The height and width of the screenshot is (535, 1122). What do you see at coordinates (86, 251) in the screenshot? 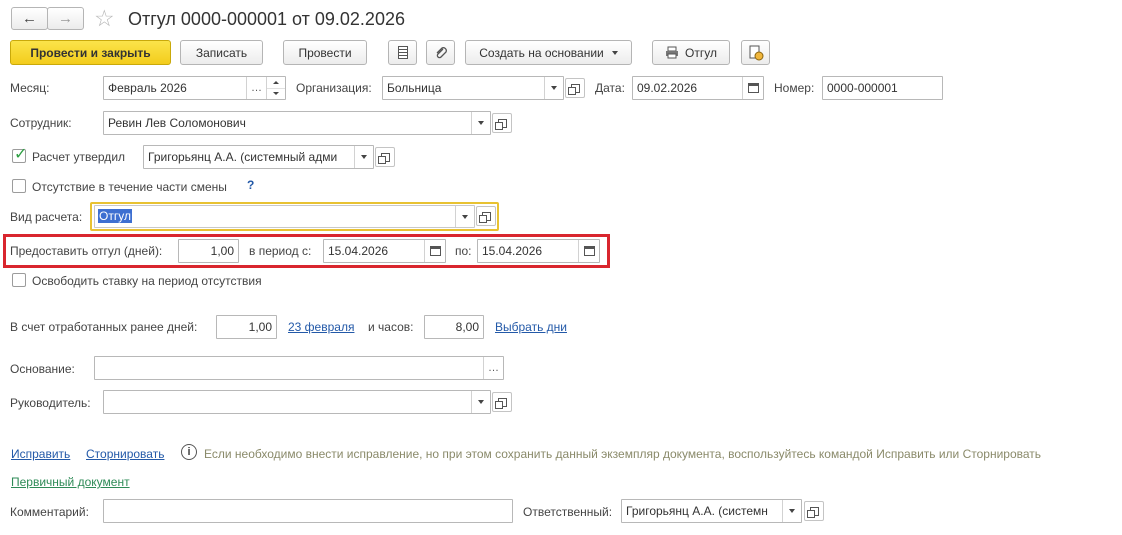
I see `grant-days-label: Предоставить отгул (дней):` at bounding box center [86, 251].